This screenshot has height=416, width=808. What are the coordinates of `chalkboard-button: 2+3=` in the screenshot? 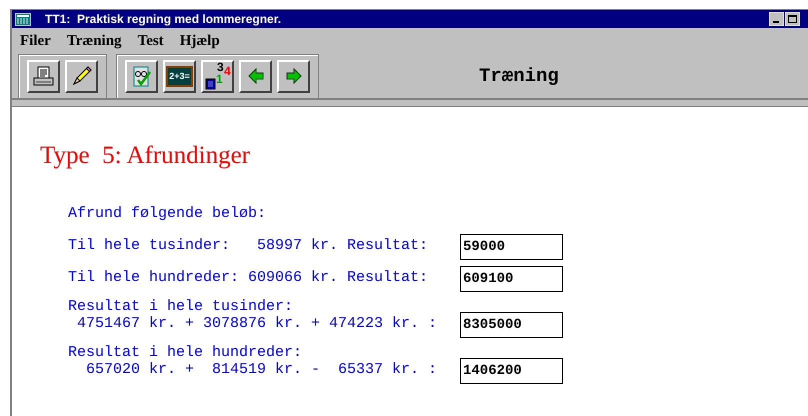 It's located at (179, 76).